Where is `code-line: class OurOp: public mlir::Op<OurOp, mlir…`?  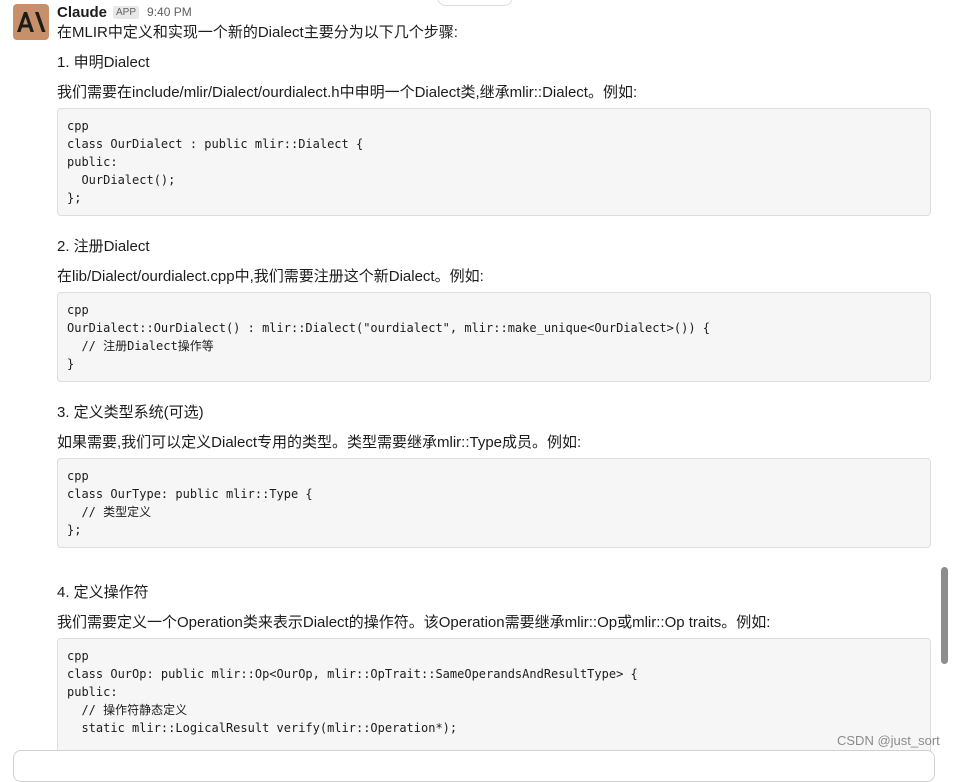
code-line: class OurOp: public mlir::Op<OurOp, mlir… is located at coordinates (352, 674).